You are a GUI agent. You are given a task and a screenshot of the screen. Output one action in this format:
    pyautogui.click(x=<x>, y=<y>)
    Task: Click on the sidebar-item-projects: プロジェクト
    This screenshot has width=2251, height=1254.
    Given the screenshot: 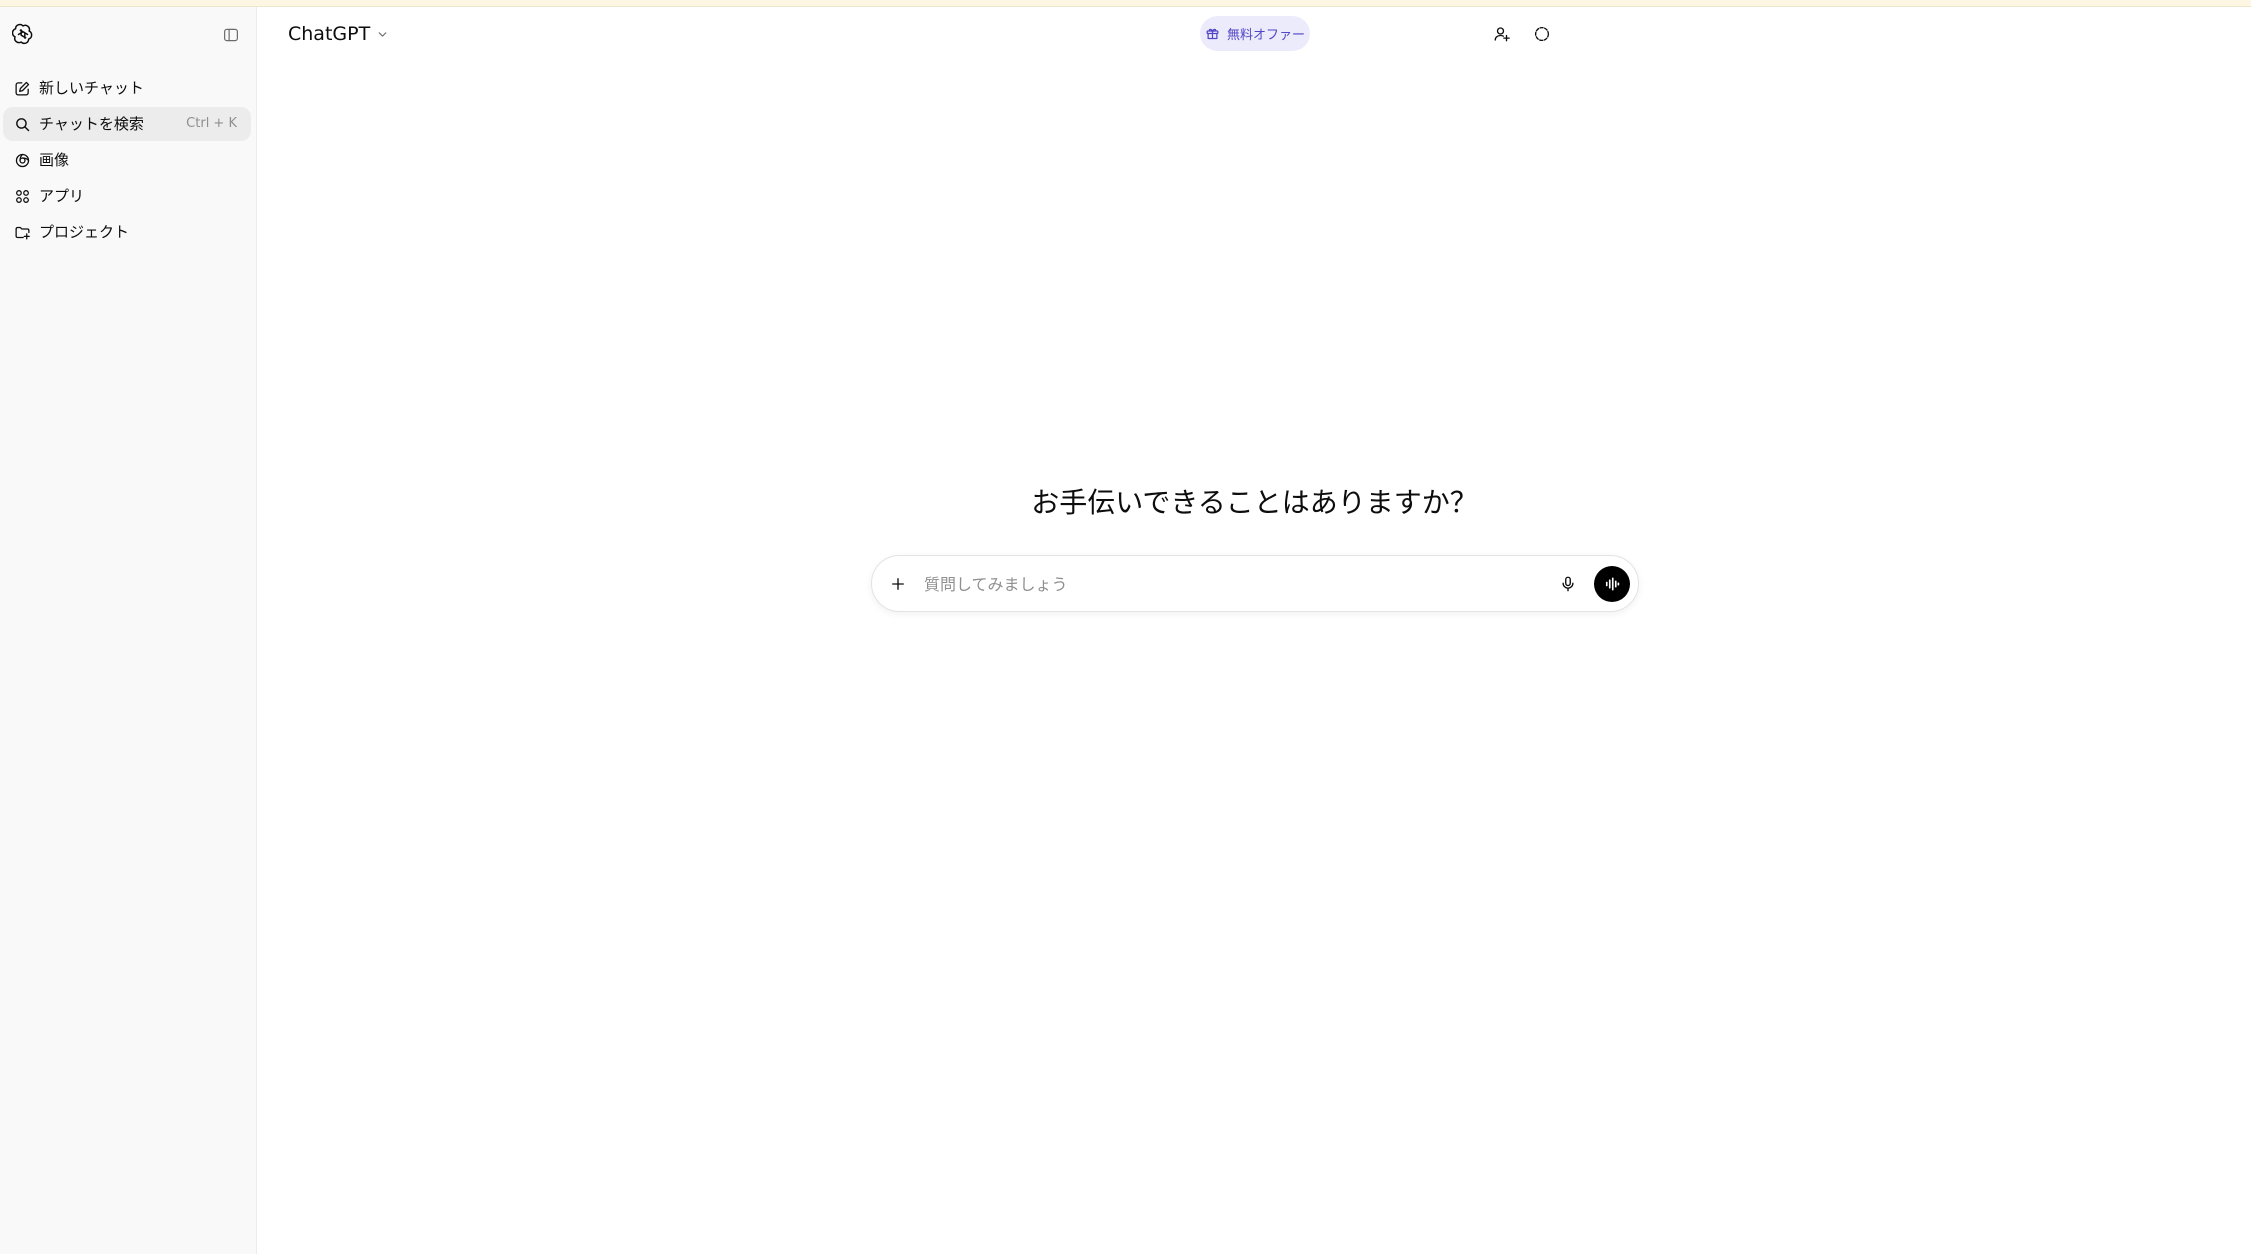 What is the action you would take?
    pyautogui.click(x=127, y=232)
    